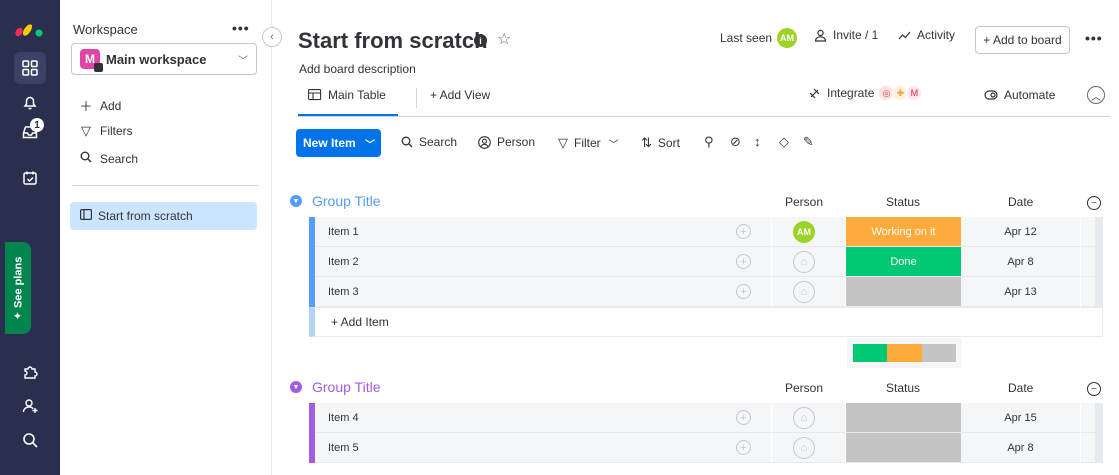 Image resolution: width=1119 pixels, height=475 pixels. What do you see at coordinates (903, 261) in the screenshot?
I see `status-cell: Done` at bounding box center [903, 261].